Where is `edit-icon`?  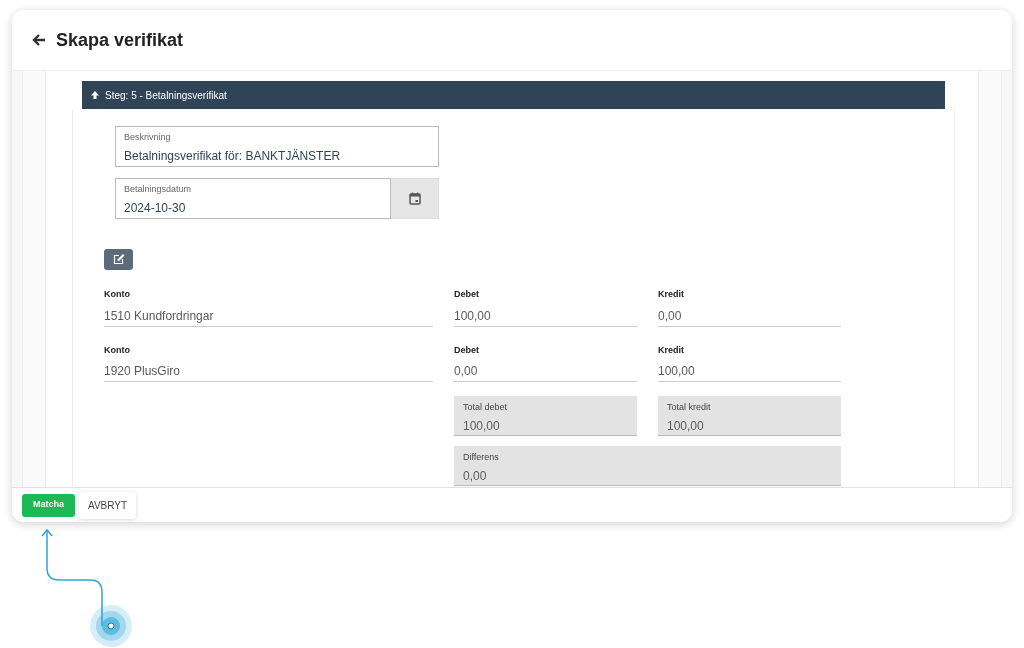 edit-icon is located at coordinates (118, 259).